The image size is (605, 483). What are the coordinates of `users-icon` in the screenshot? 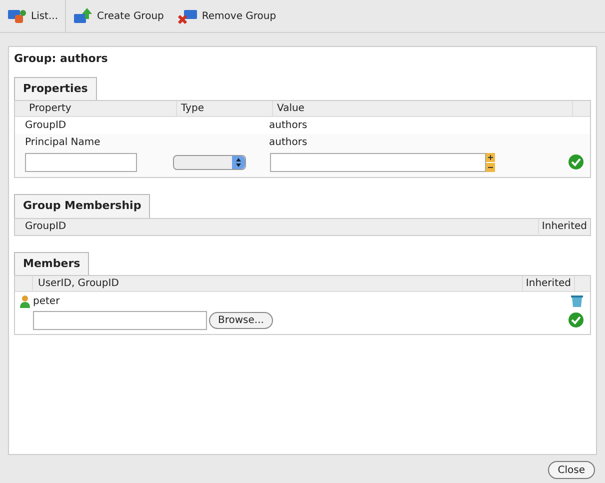 It's located at (17, 16).